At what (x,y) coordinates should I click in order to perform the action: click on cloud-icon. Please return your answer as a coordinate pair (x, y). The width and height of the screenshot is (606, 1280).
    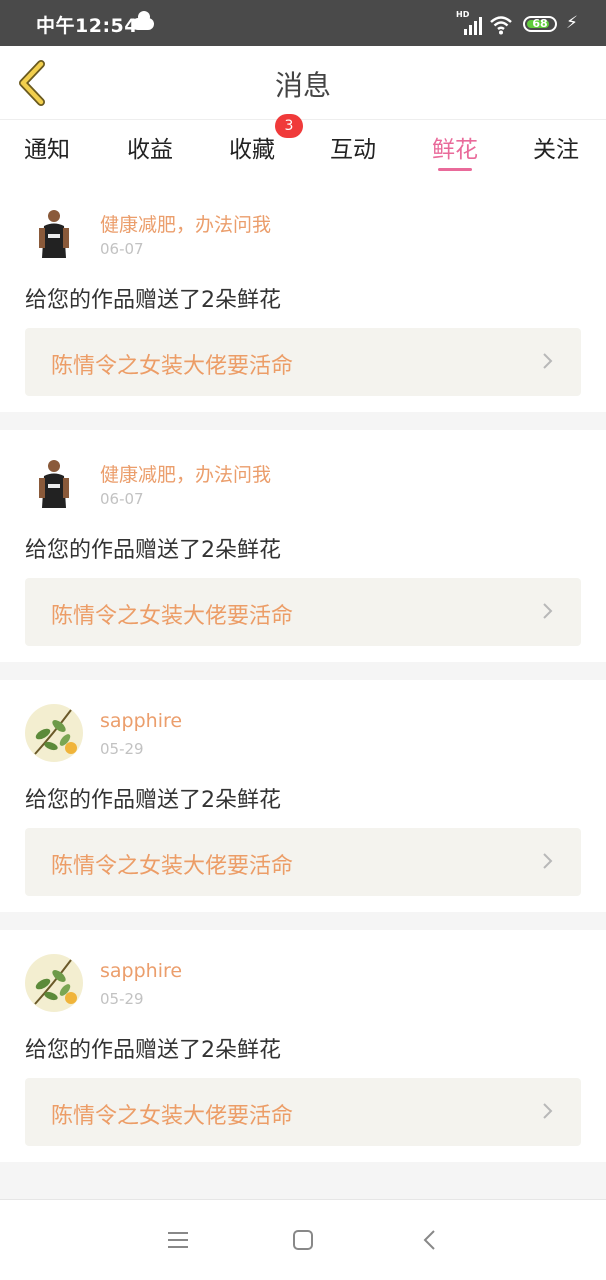
    Looking at the image, I should click on (143, 20).